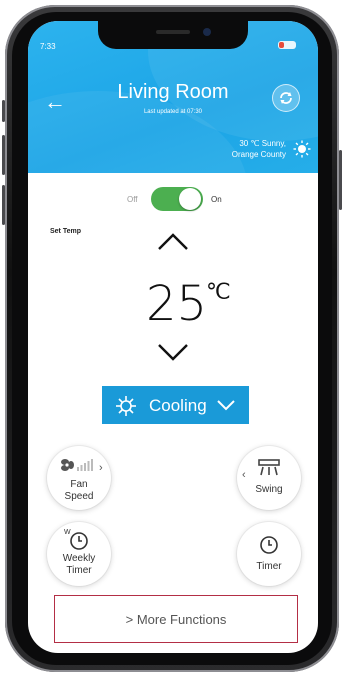  I want to click on status-time: 7:33, so click(48, 46).